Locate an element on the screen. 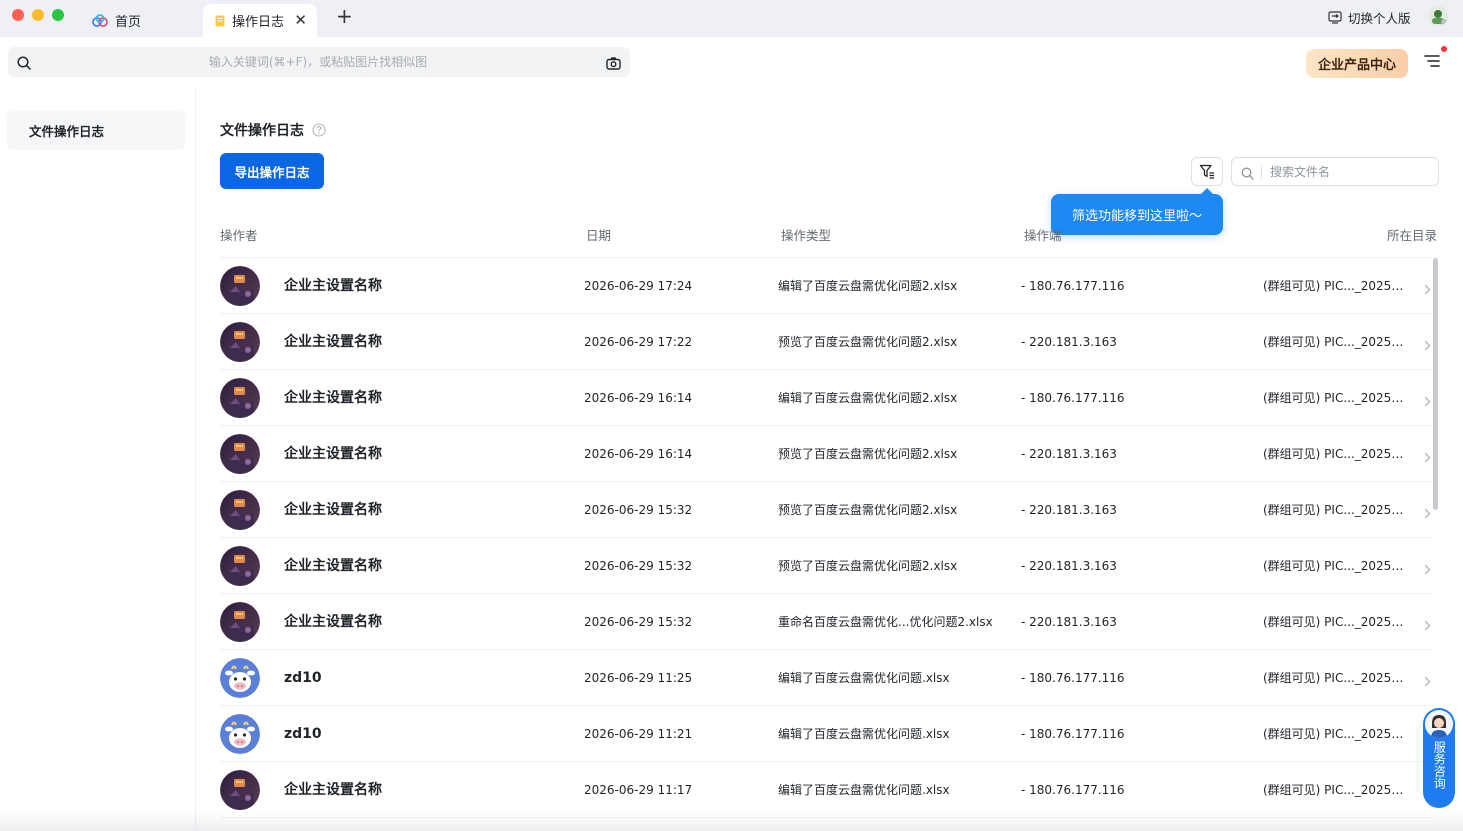 Image resolution: width=1463 pixels, height=831 pixels. column-header-type: 操作类型 is located at coordinates (806, 234).